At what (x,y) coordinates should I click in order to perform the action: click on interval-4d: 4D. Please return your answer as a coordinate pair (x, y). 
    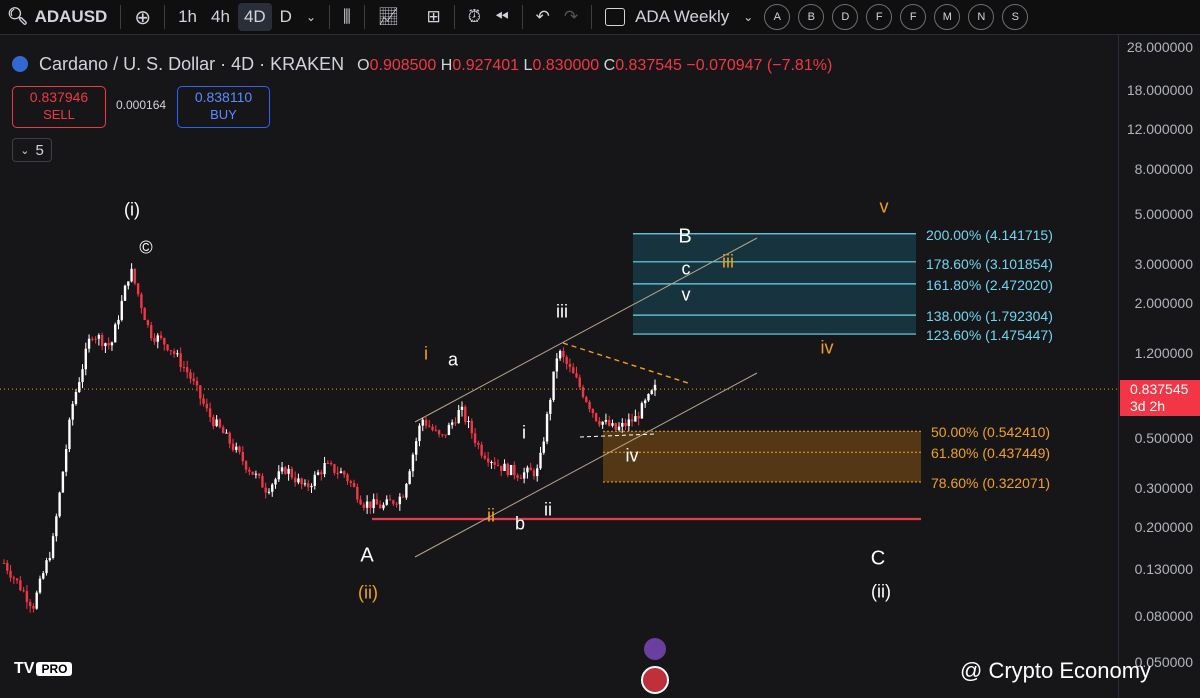
    Looking at the image, I should click on (254, 17).